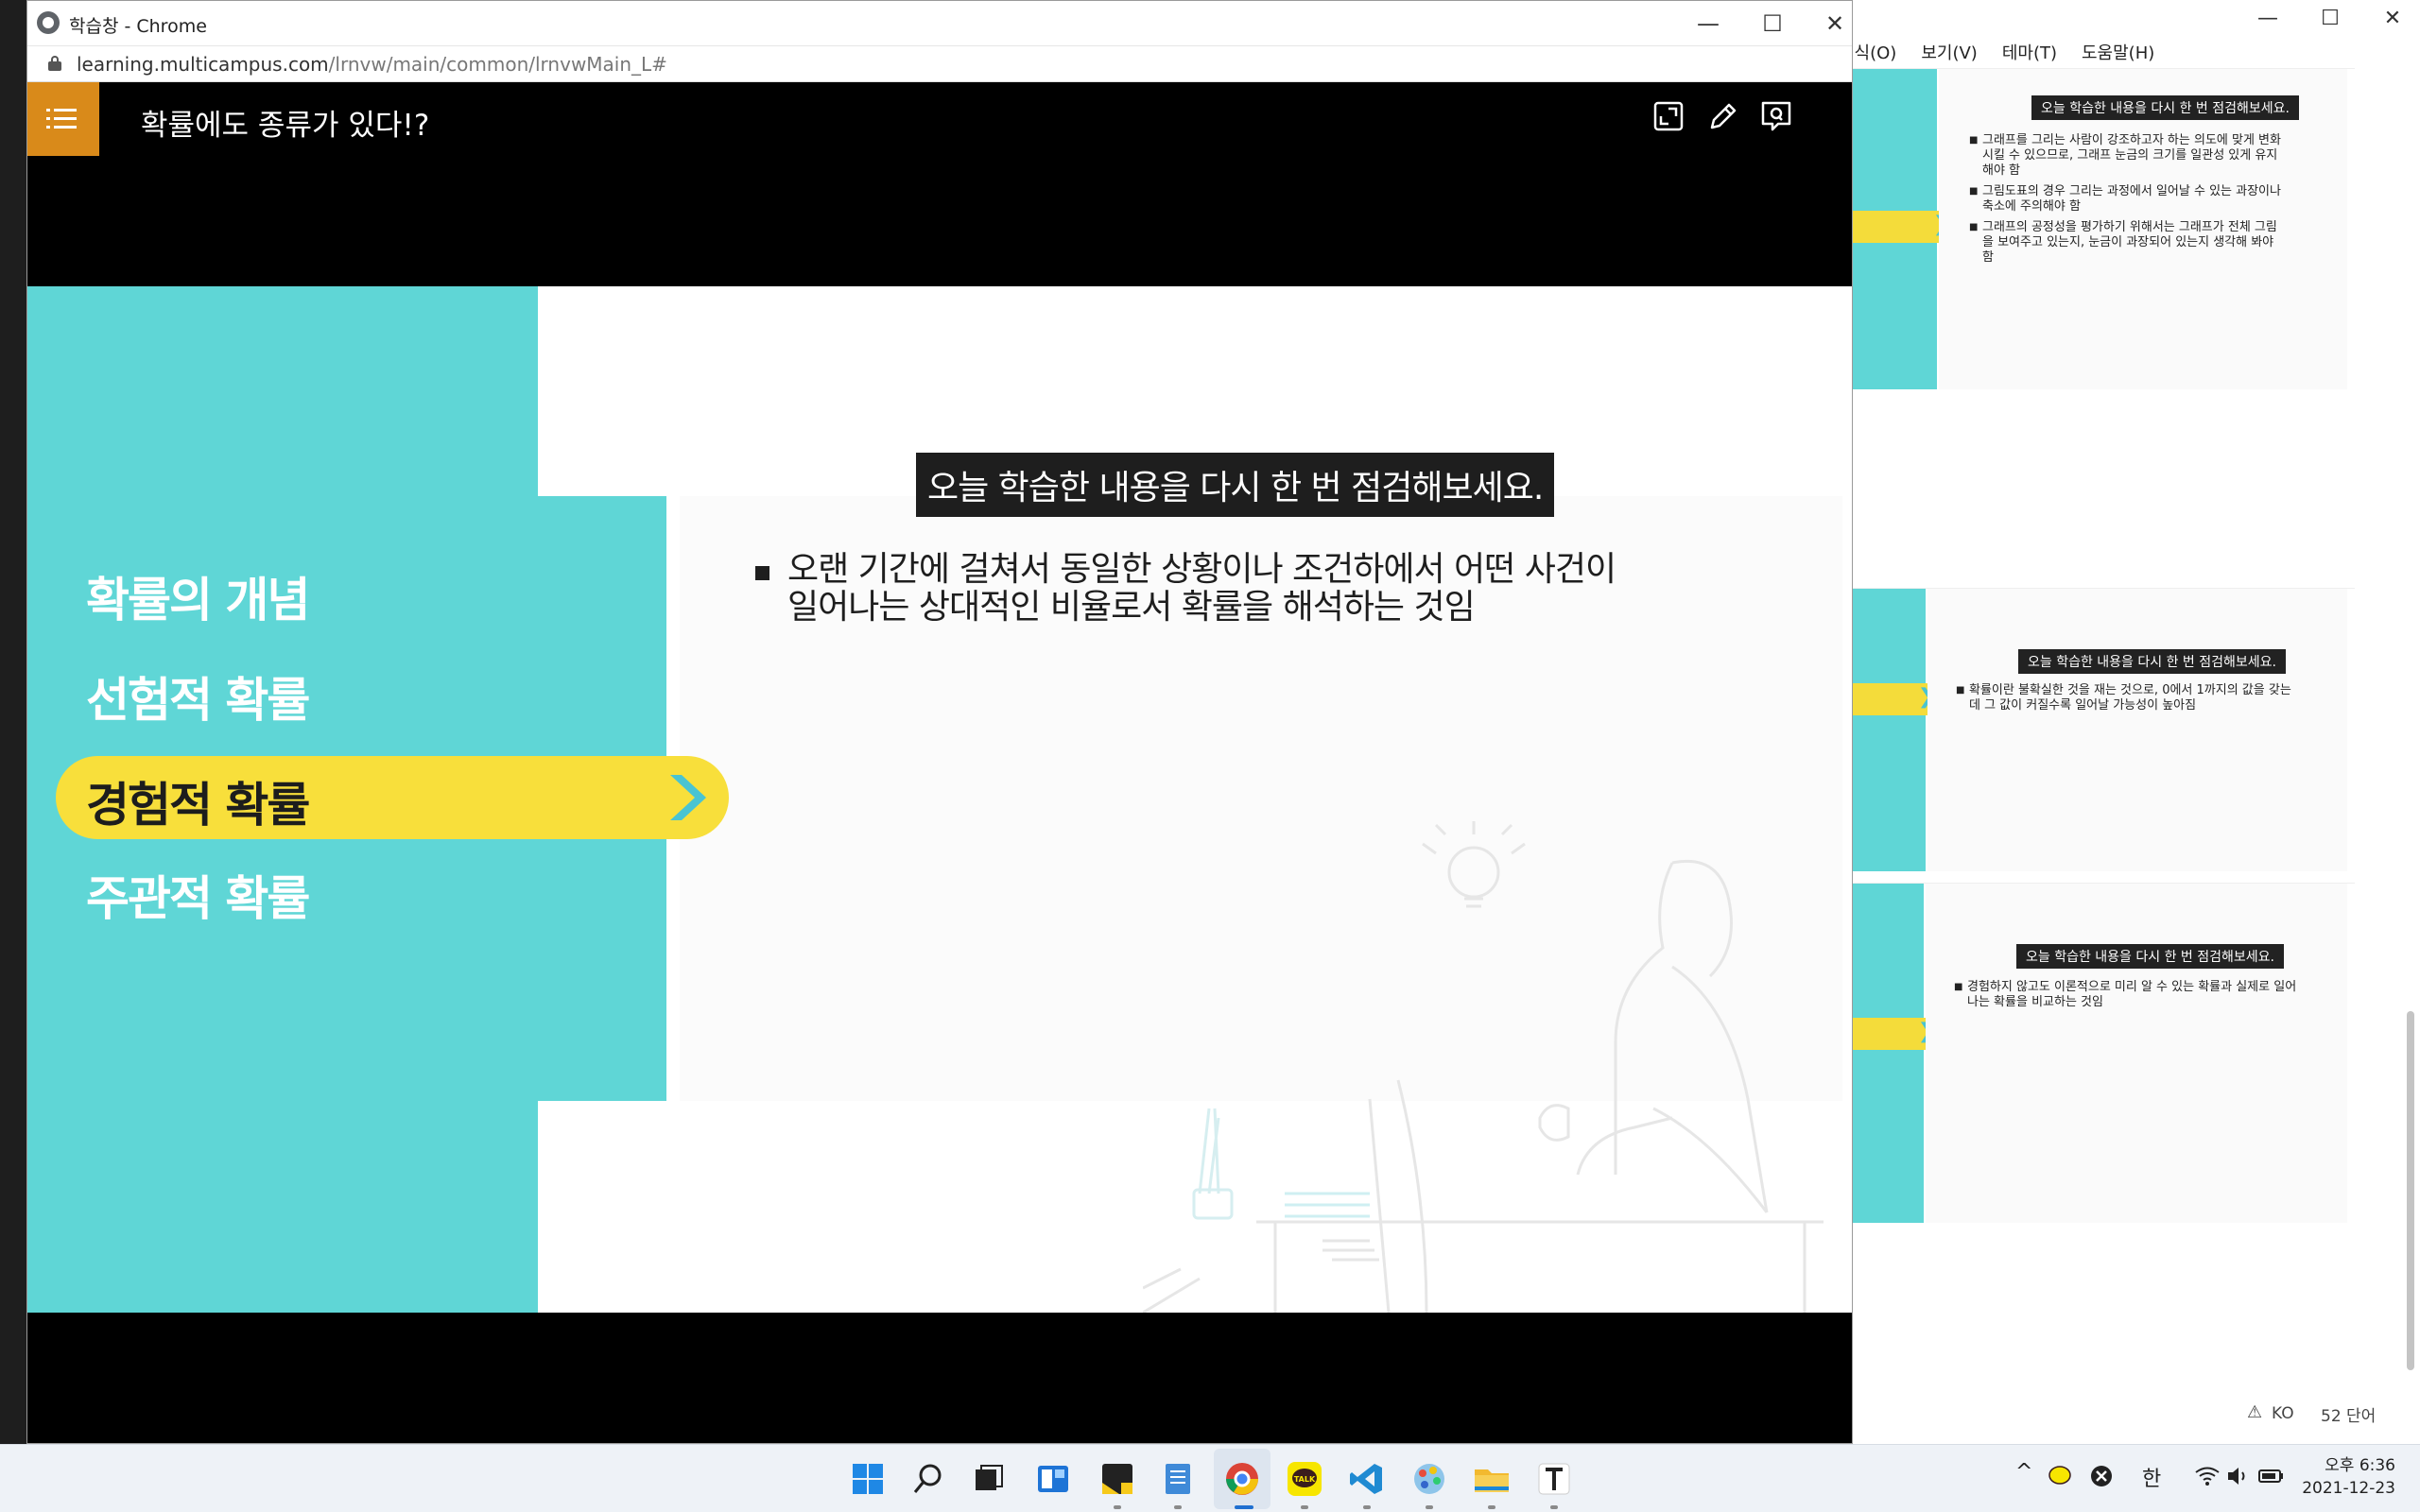  Describe the element at coordinates (2118, 55) in the screenshot. I see `menu-help: 도움말(H)` at that location.